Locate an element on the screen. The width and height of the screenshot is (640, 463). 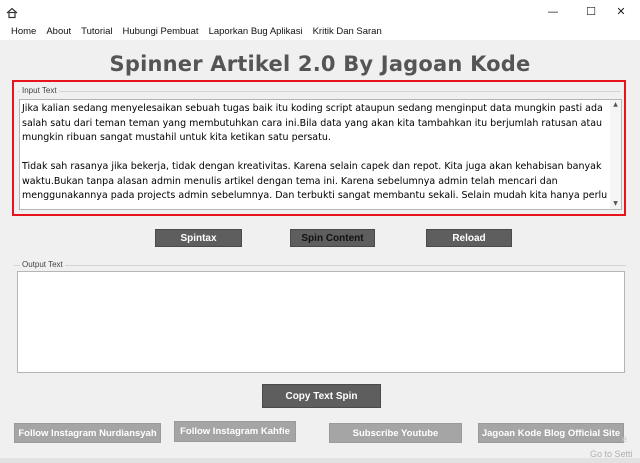
menu-item-tutorial: Tutorial is located at coordinates (96, 31).